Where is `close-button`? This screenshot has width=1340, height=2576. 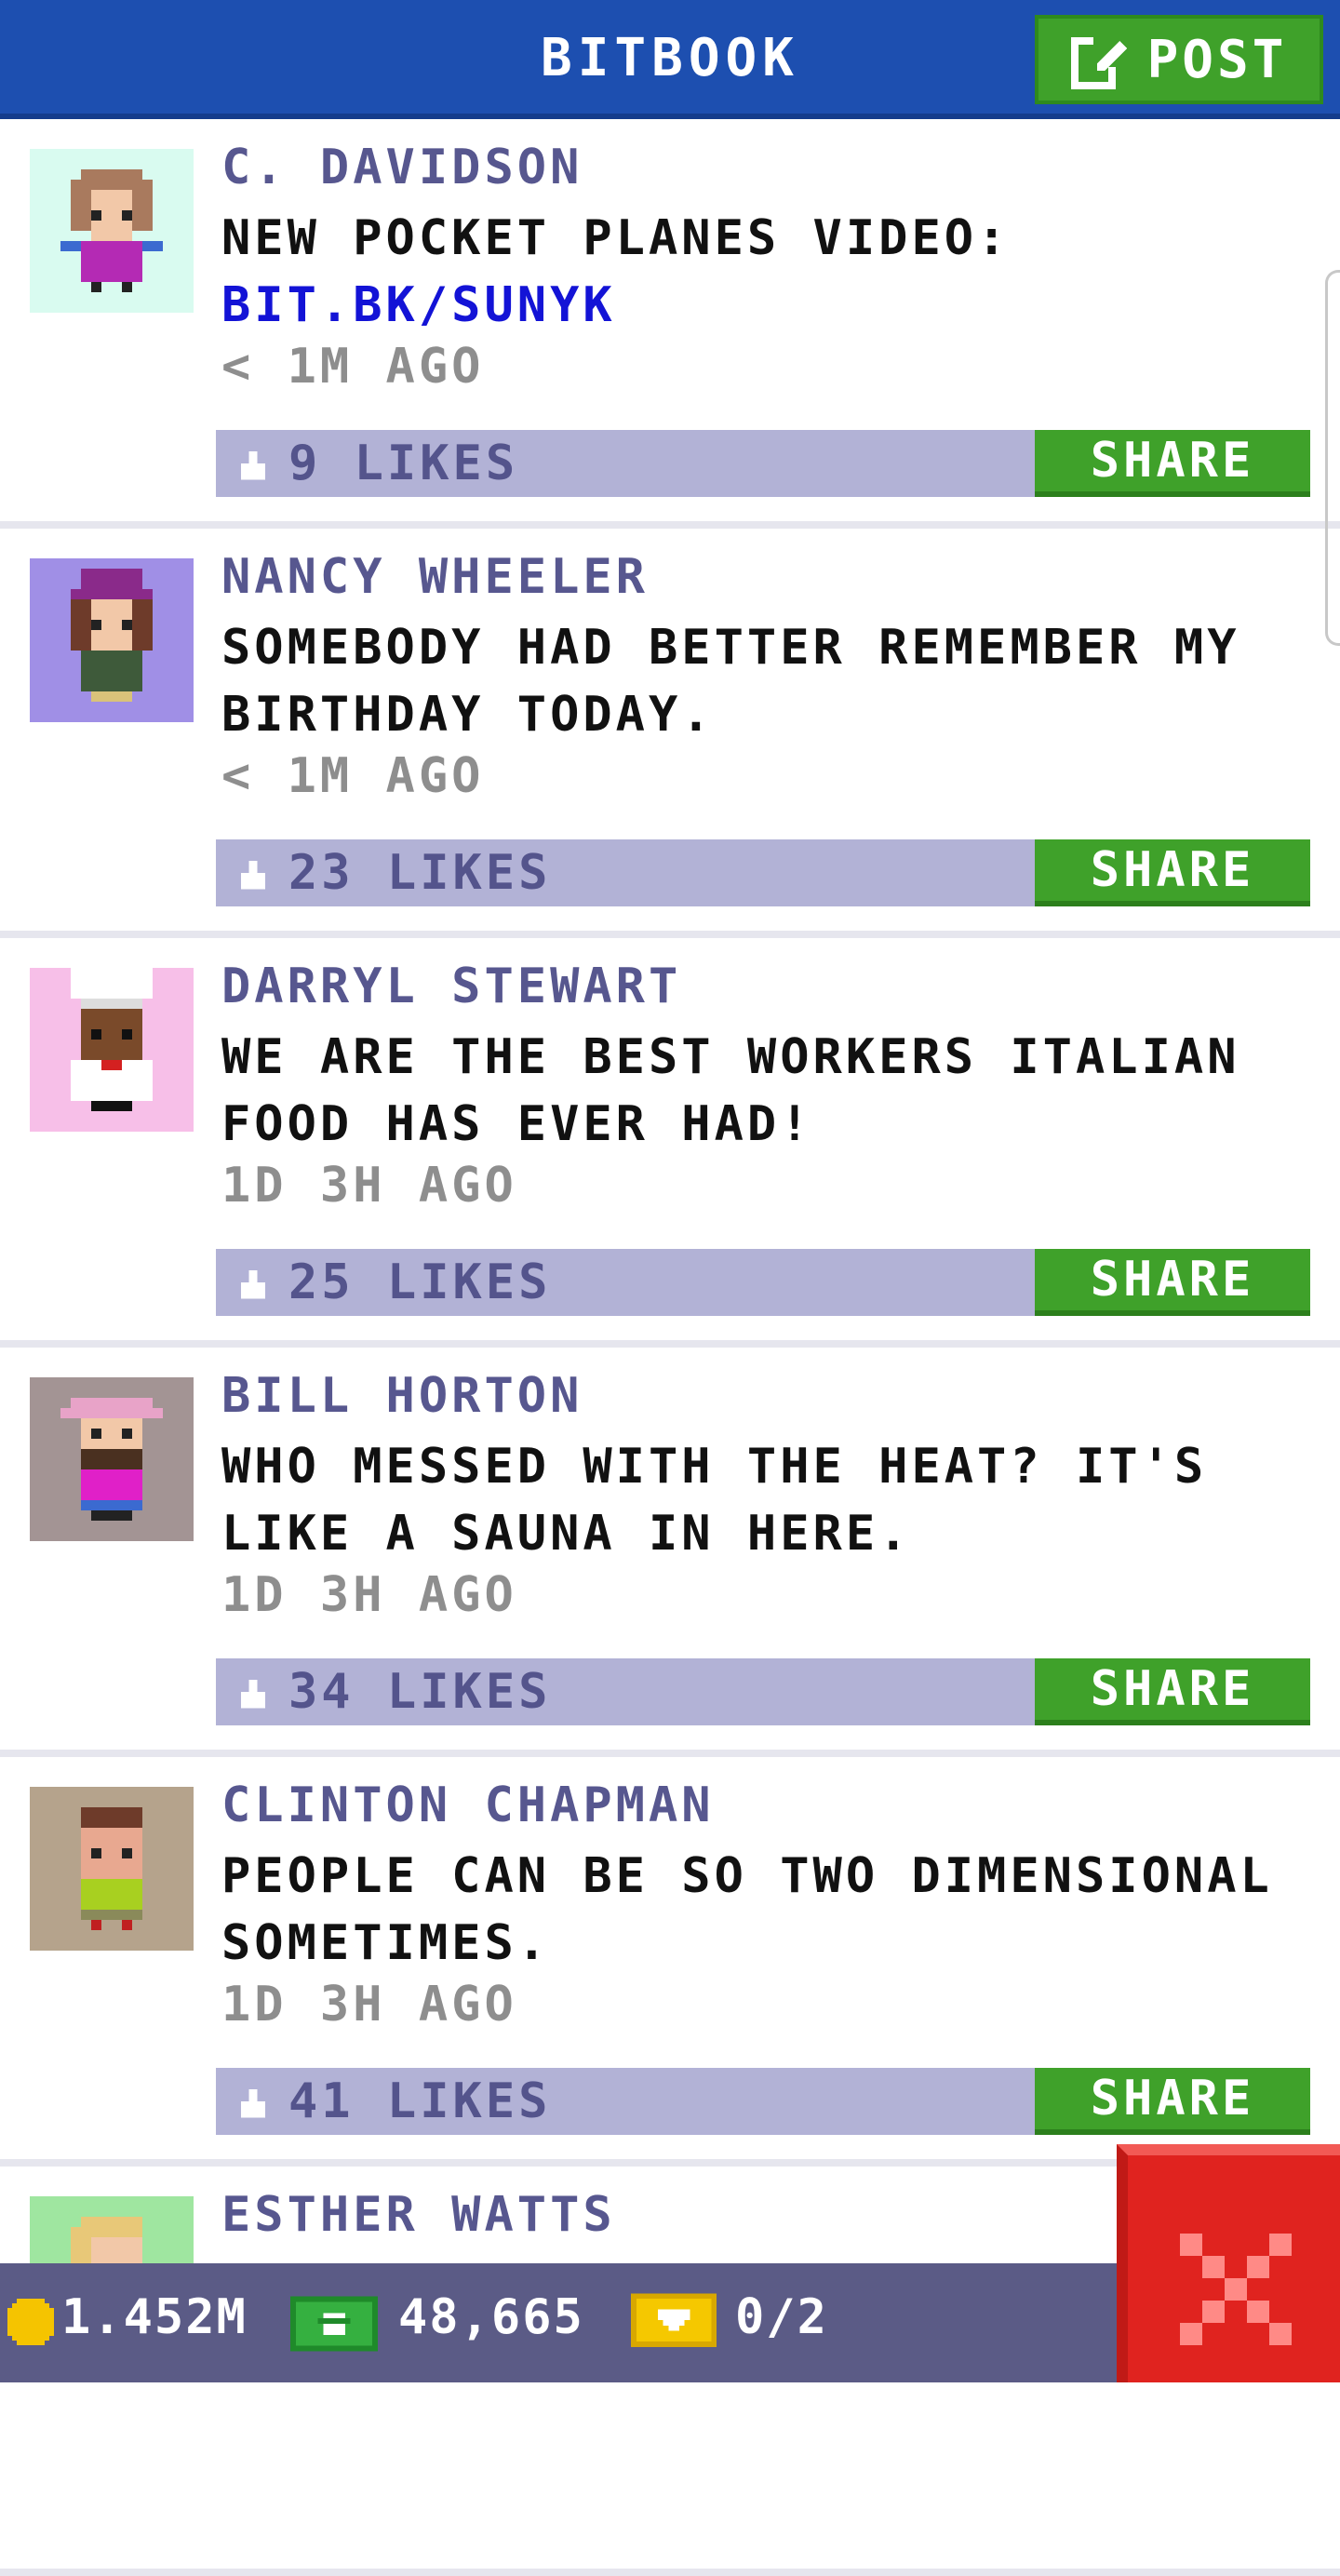 close-button is located at coordinates (1228, 2263).